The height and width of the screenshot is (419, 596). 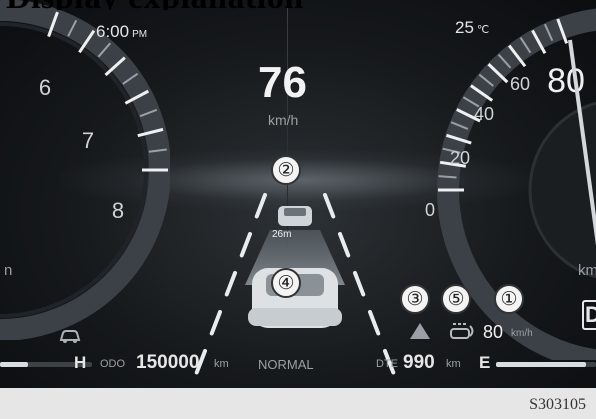 I want to click on page-heading: Display explanation, so click(x=298, y=5).